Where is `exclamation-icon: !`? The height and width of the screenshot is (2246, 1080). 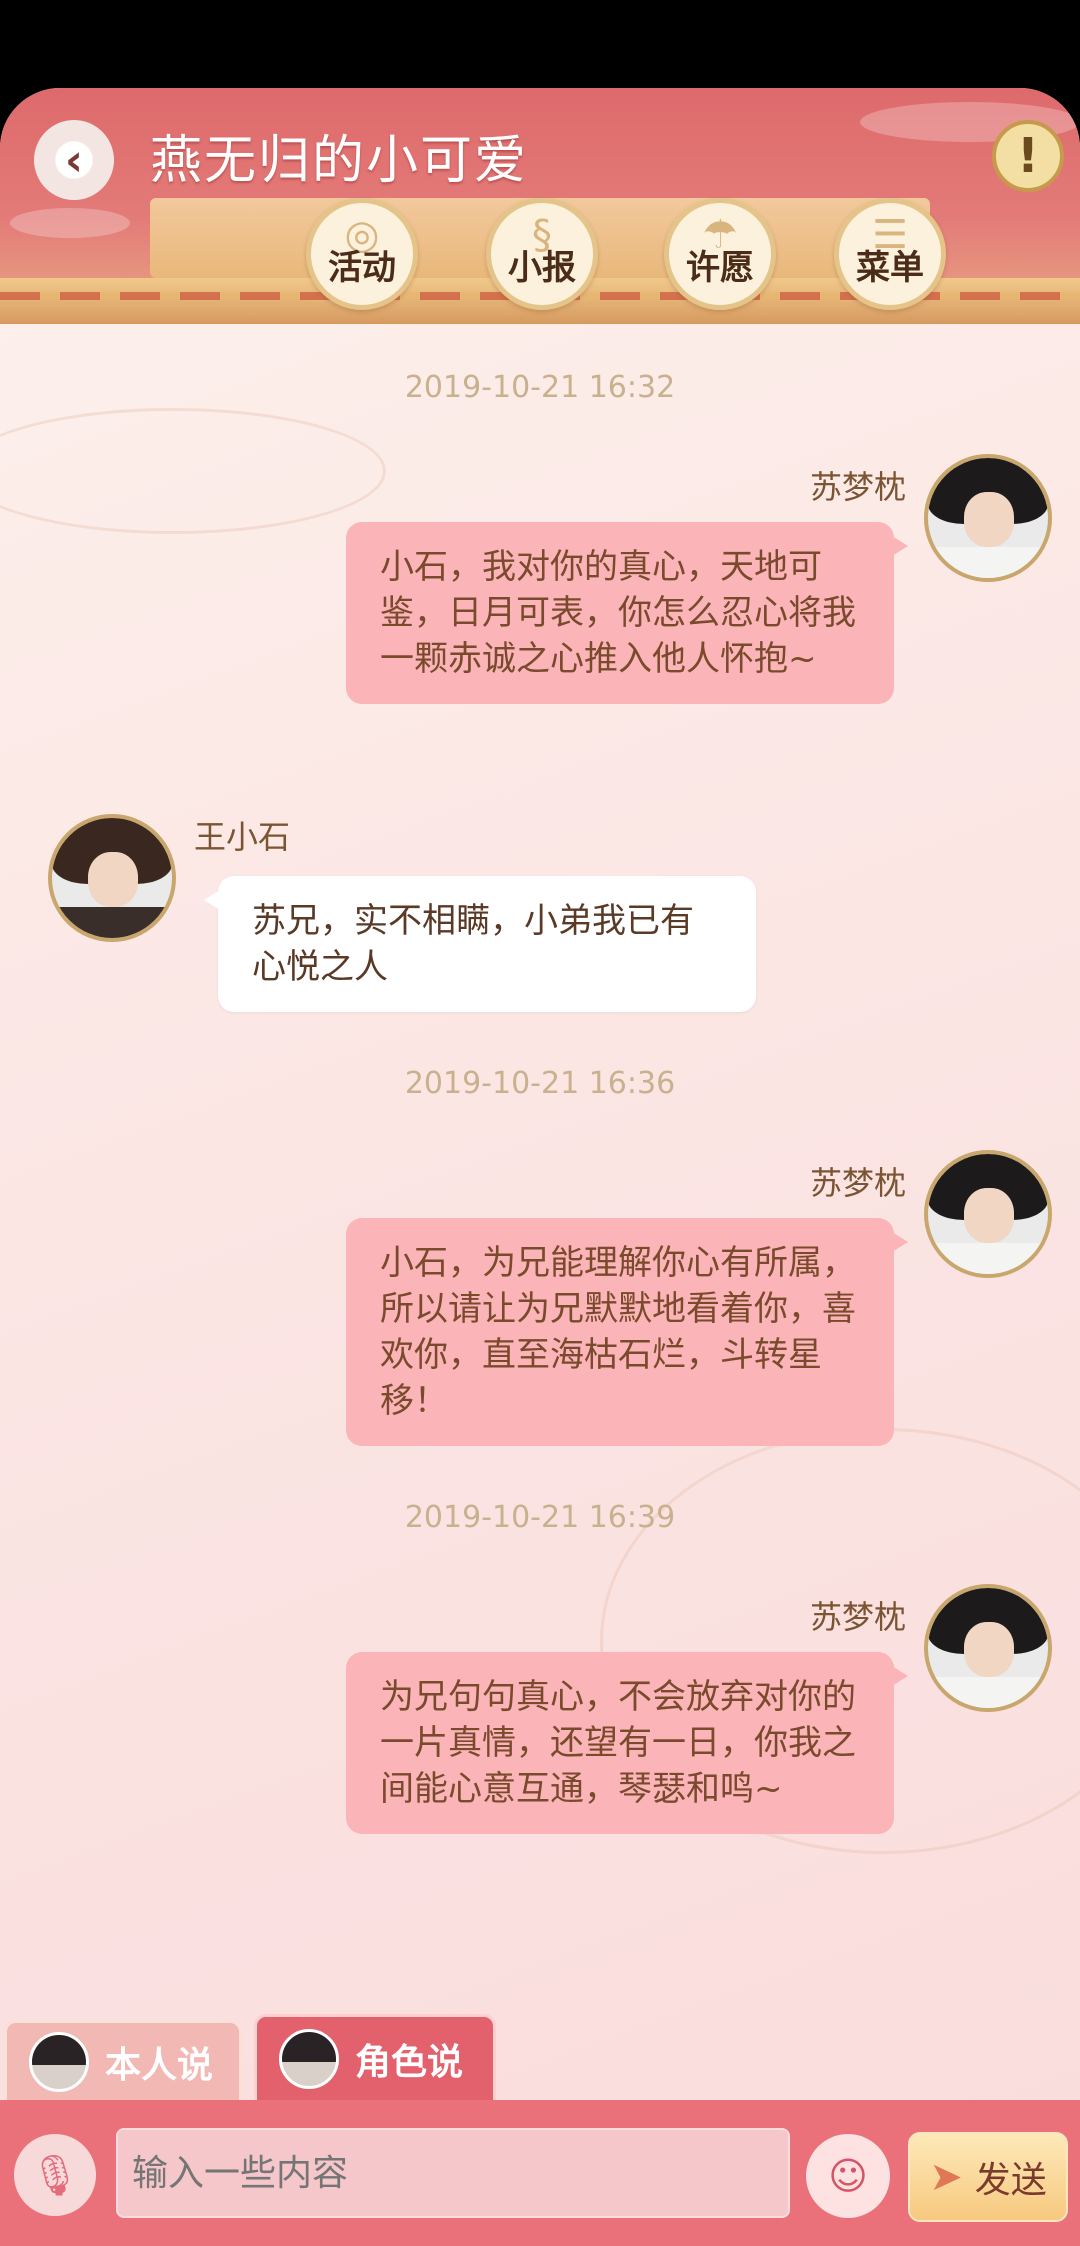
exclamation-icon: ! is located at coordinates (1028, 156).